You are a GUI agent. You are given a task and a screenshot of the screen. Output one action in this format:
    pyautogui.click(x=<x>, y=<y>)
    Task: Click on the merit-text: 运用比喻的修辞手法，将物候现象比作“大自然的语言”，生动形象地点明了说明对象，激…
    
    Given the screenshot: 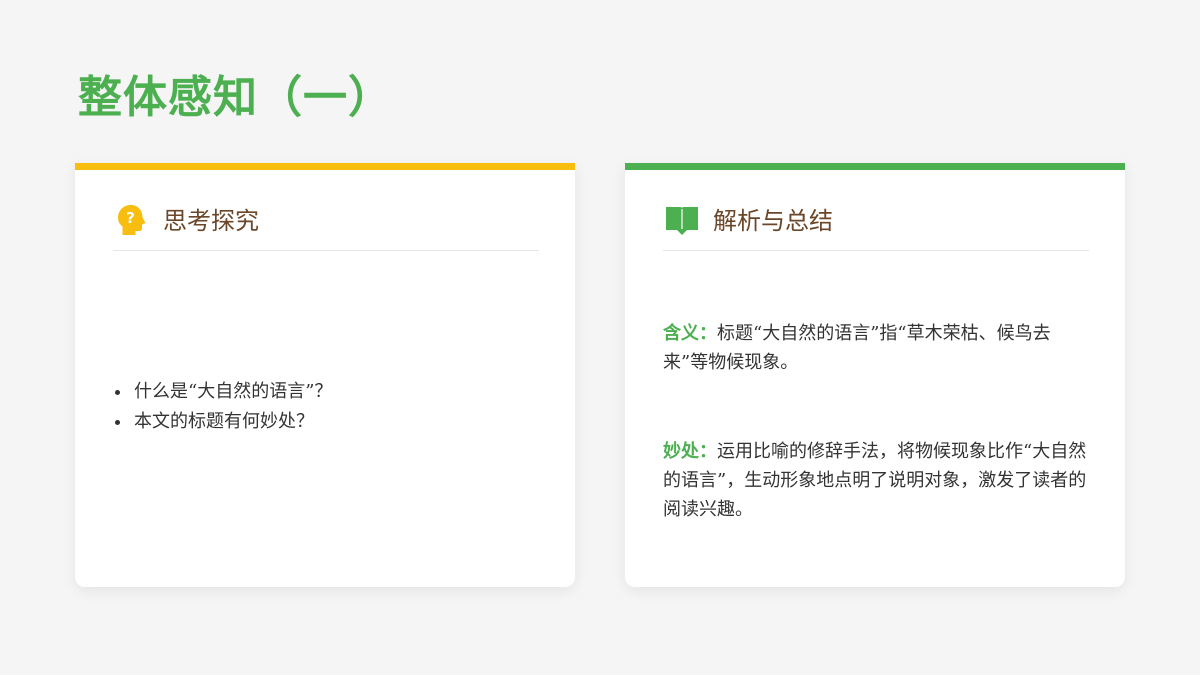 What is the action you would take?
    pyautogui.click(x=875, y=480)
    